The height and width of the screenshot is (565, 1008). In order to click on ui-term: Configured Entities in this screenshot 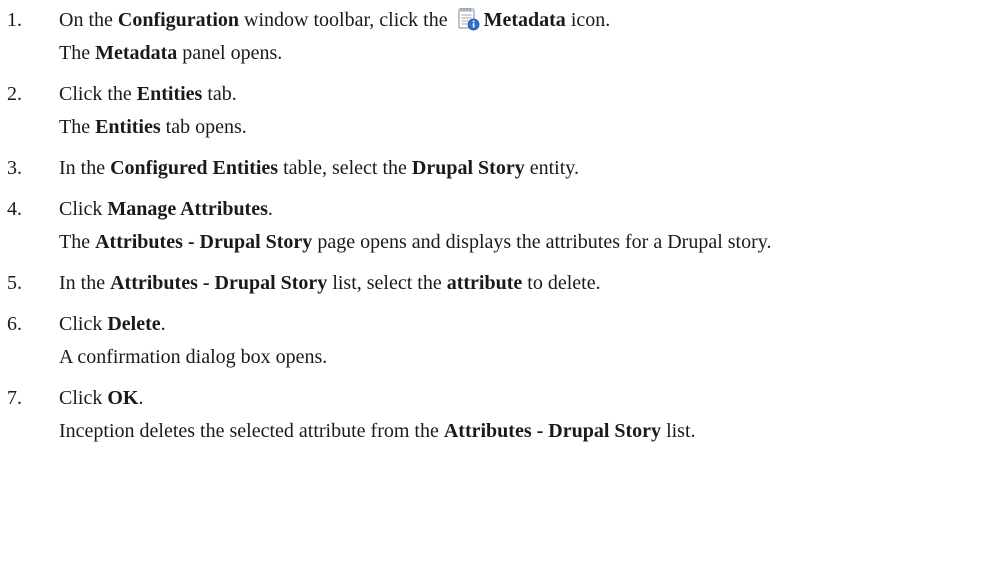, I will do `click(194, 168)`.